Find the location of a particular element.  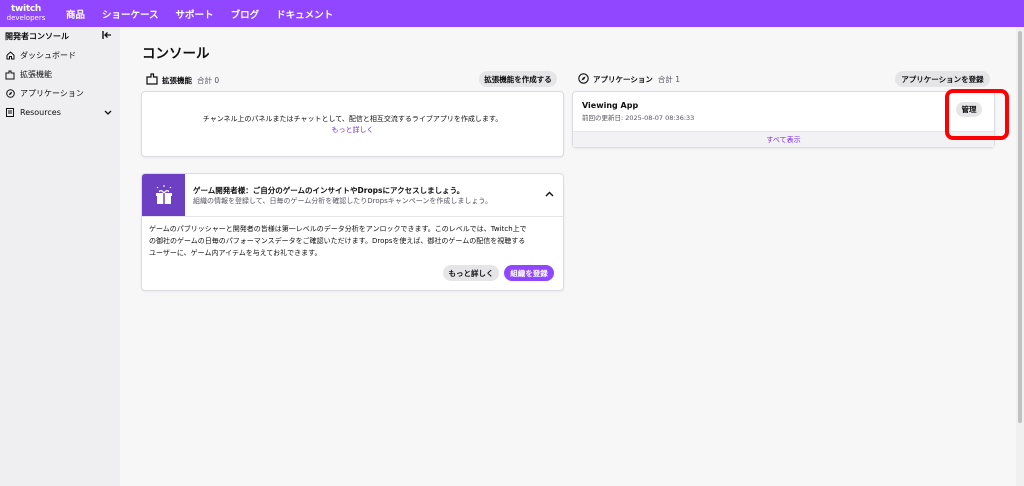

applications-count: 合計 1 is located at coordinates (669, 79).